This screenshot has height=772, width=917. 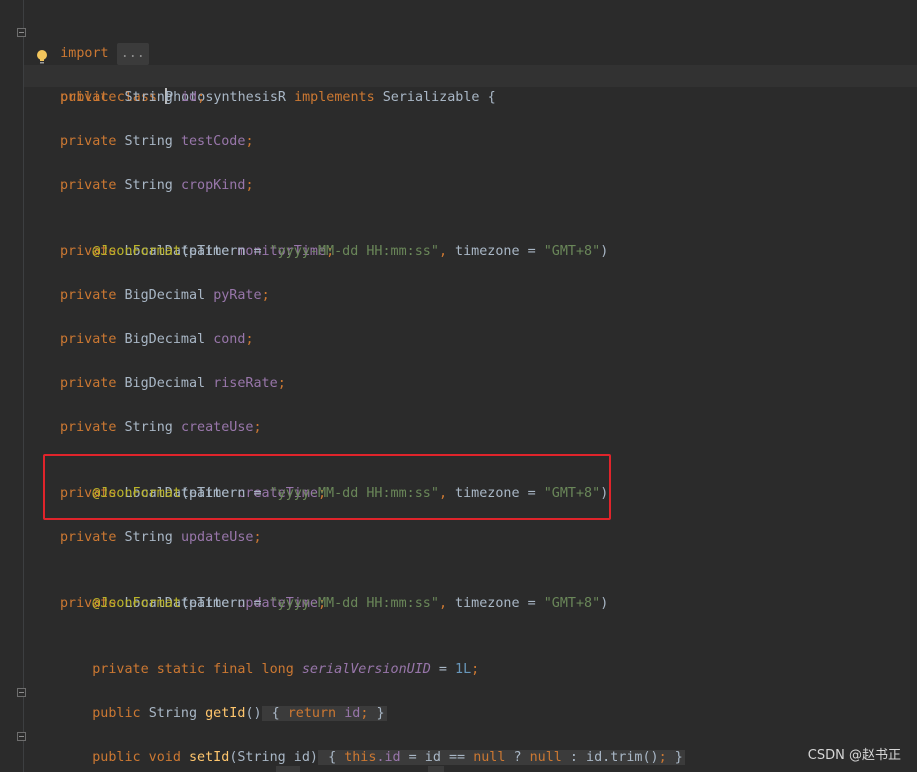 What do you see at coordinates (209, 757) in the screenshot?
I see `method-name: setId` at bounding box center [209, 757].